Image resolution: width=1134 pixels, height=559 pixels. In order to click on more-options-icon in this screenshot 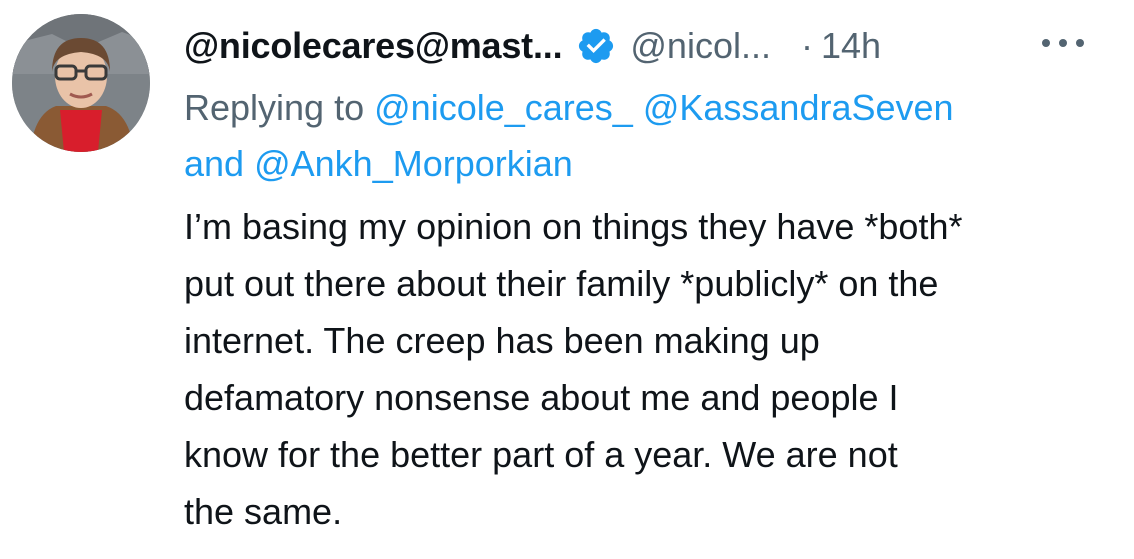, I will do `click(1063, 43)`.